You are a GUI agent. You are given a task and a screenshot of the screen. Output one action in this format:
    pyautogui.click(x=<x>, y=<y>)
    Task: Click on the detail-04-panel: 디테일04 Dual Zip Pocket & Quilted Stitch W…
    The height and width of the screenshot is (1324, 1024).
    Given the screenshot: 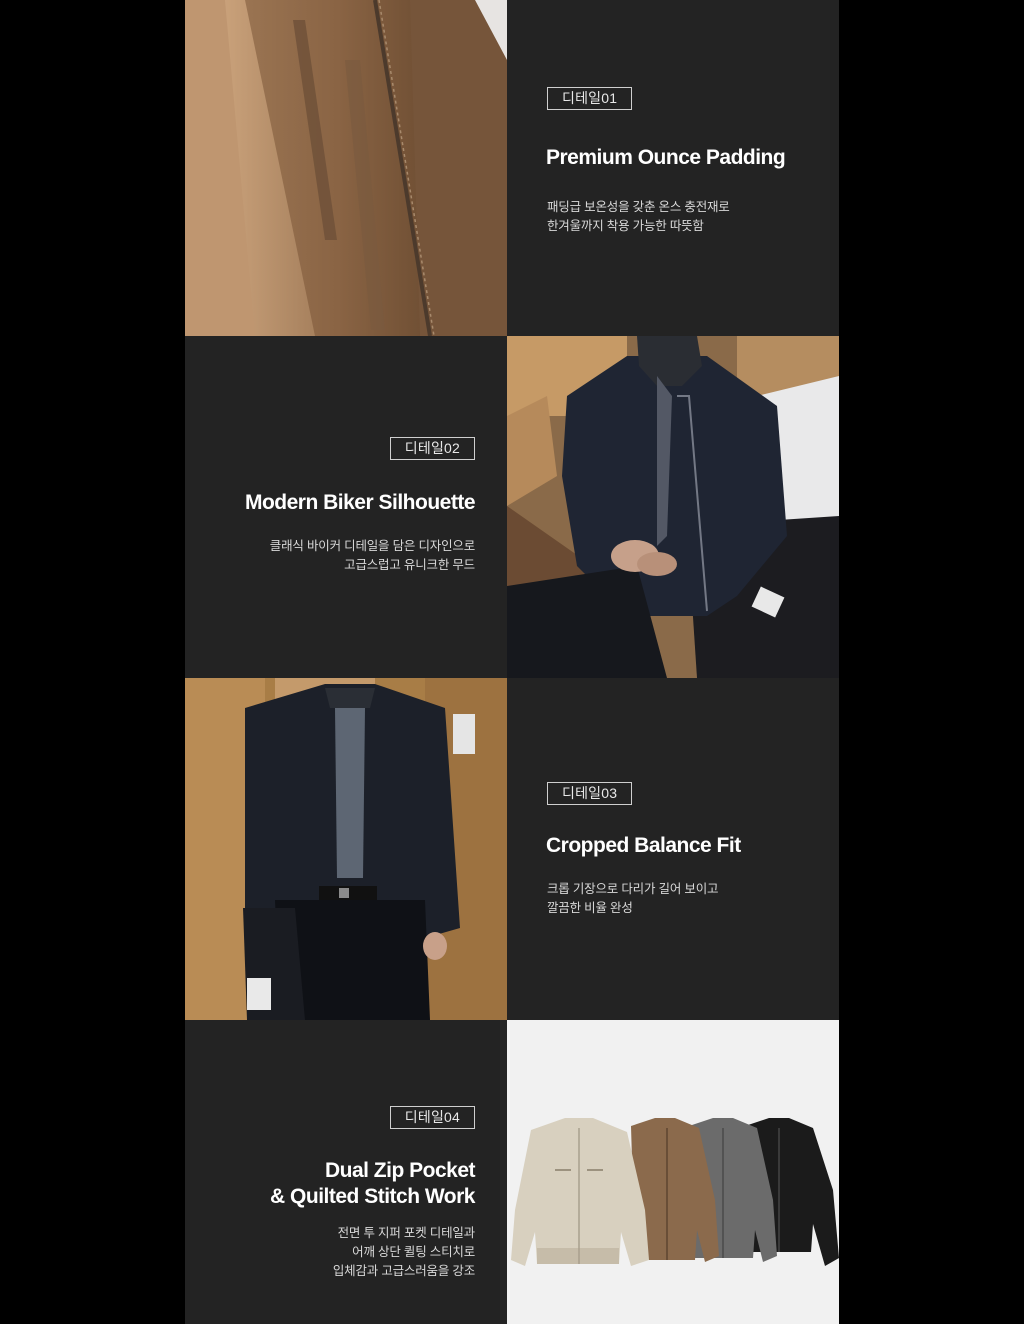 What is the action you would take?
    pyautogui.click(x=346, y=1172)
    